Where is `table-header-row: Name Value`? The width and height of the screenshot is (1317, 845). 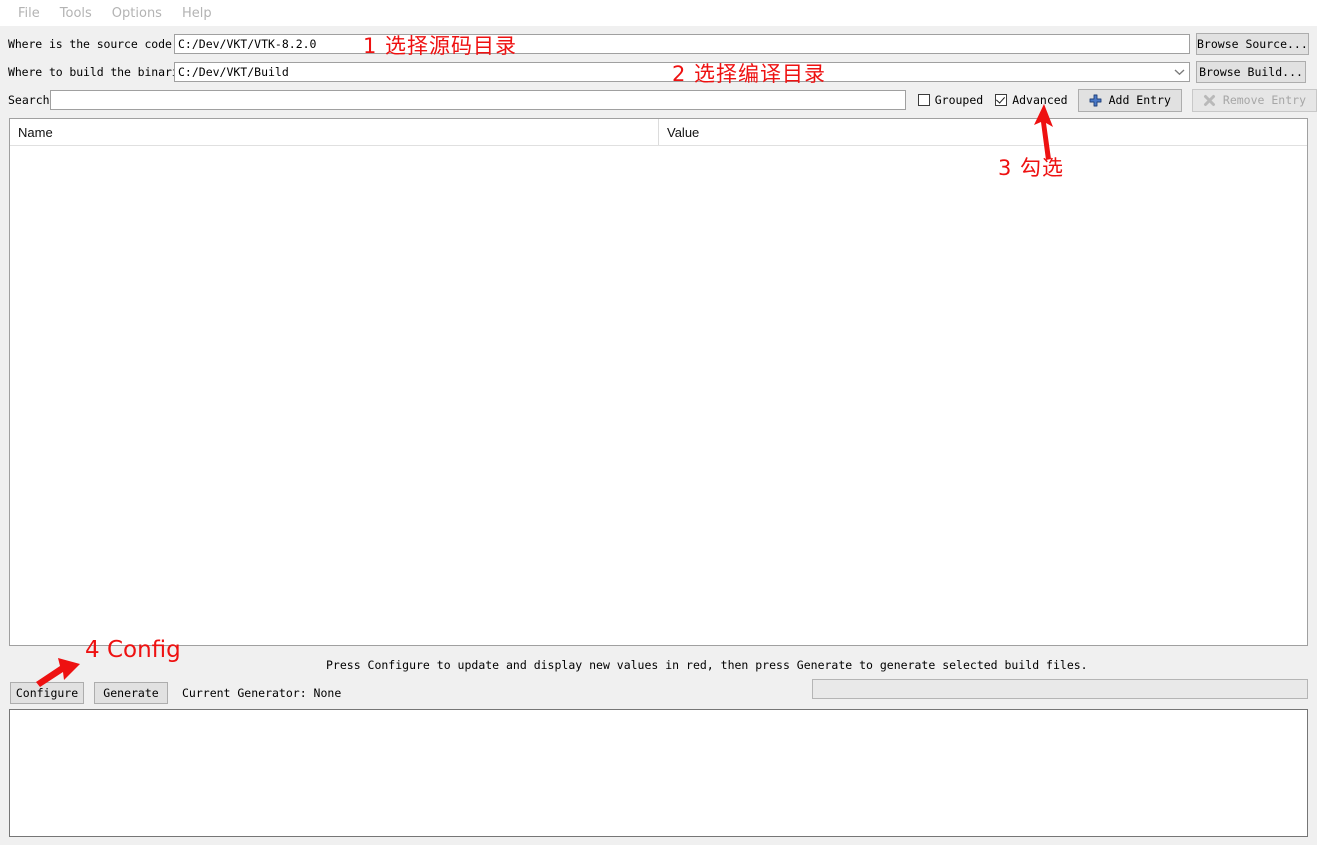 table-header-row: Name Value is located at coordinates (658, 132).